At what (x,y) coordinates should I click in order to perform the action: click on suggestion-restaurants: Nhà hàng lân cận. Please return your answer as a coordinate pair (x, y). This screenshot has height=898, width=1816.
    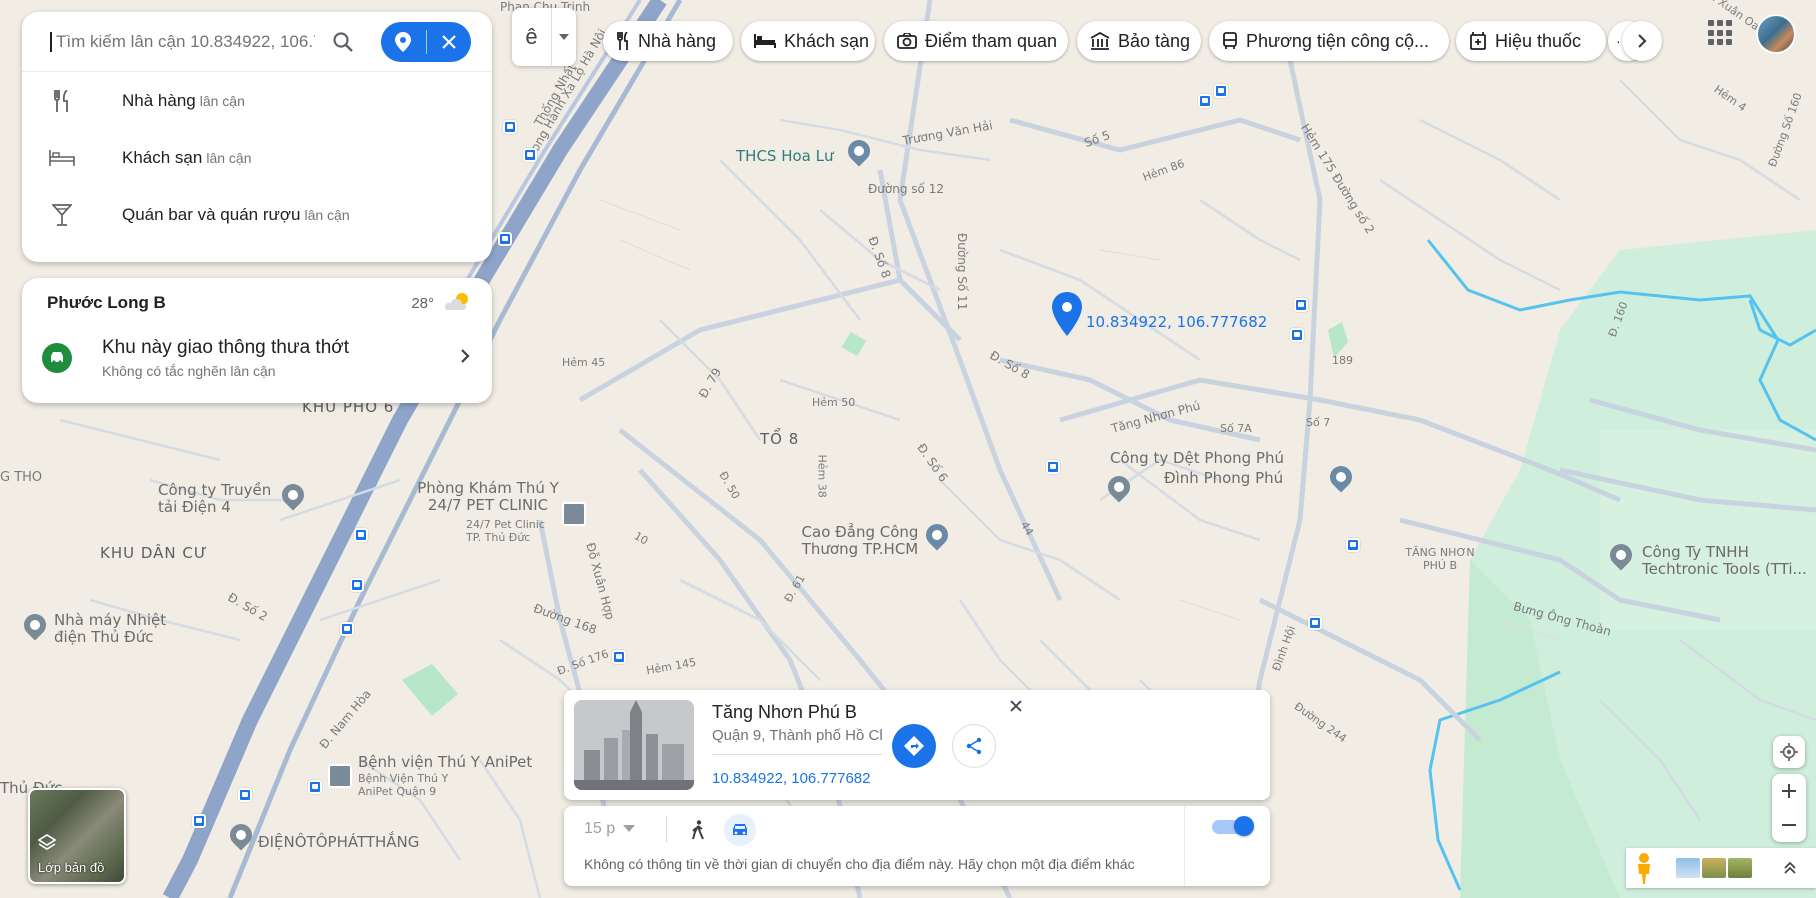
    Looking at the image, I should click on (257, 100).